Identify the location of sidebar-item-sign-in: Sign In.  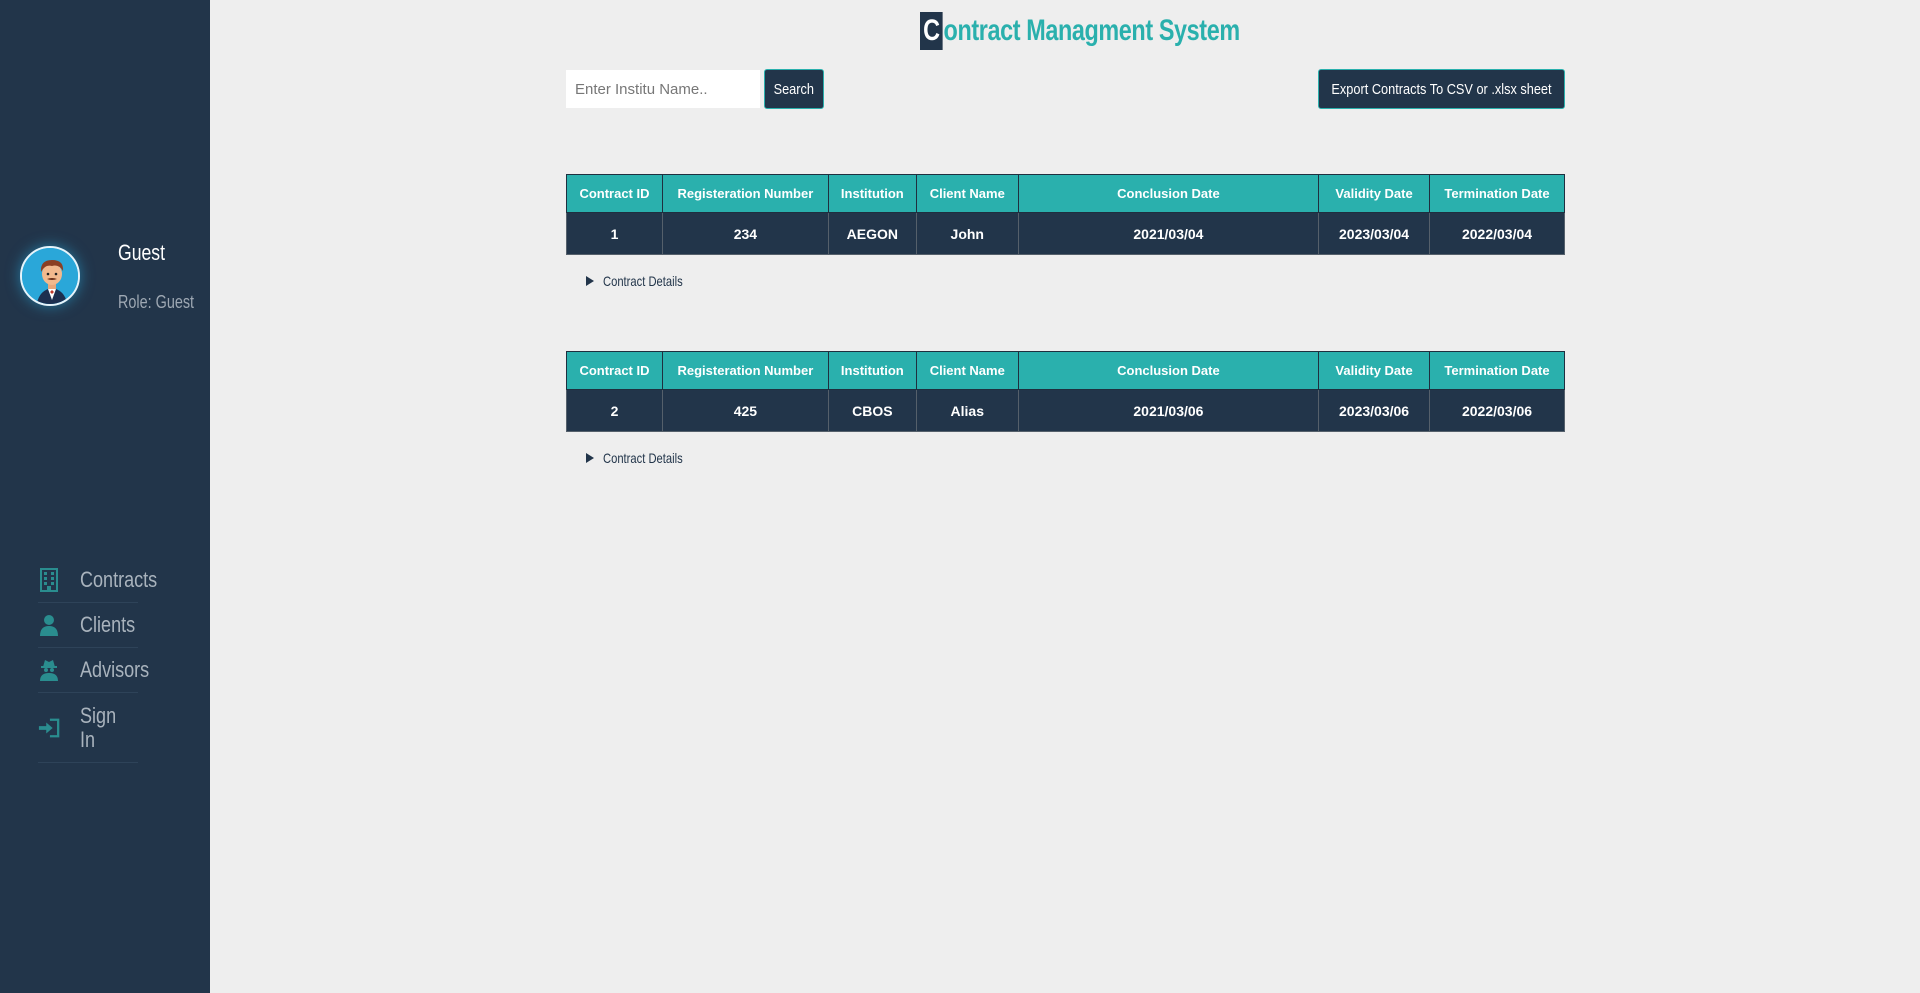
(88, 728).